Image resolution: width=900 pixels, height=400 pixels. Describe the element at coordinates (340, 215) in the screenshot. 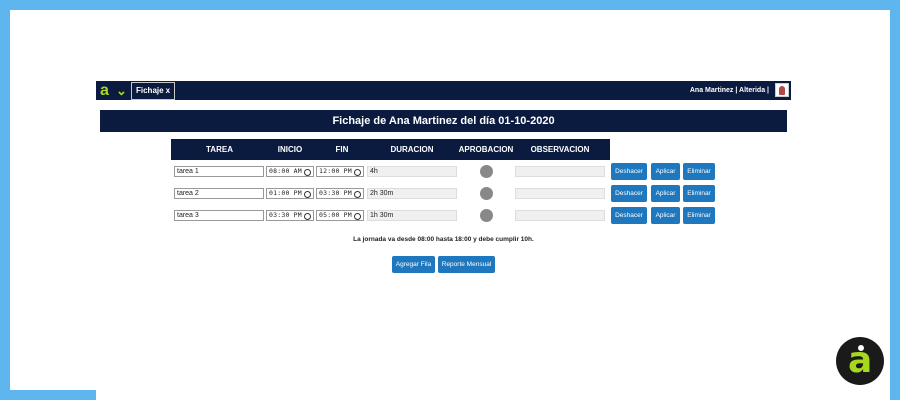

I see `end-time-input: 05:00 PM` at that location.